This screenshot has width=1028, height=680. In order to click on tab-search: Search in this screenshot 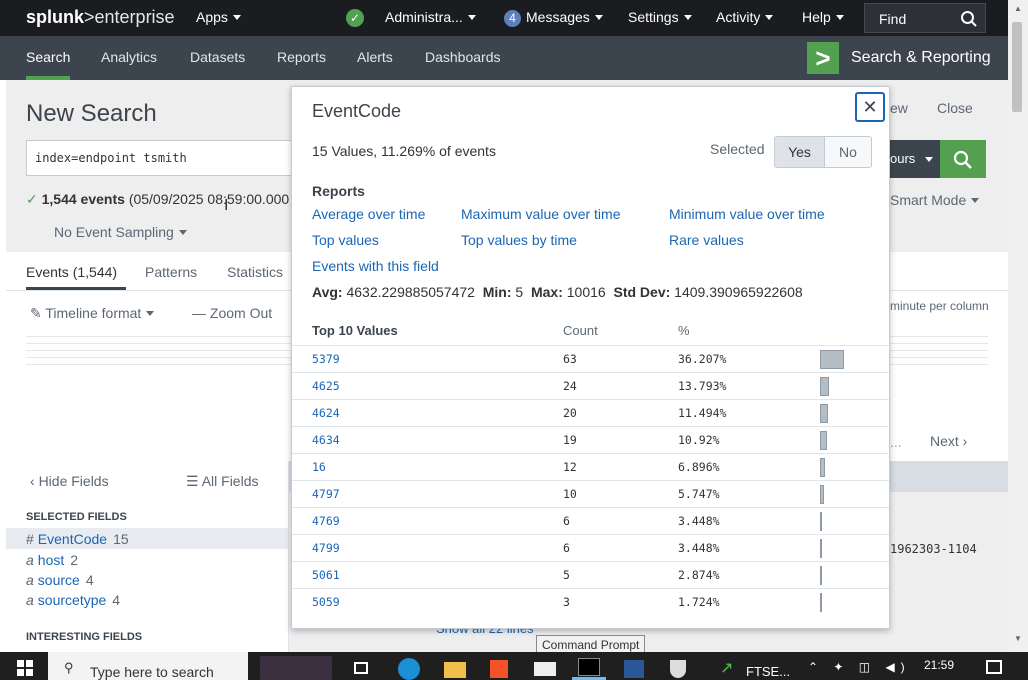, I will do `click(48, 57)`.